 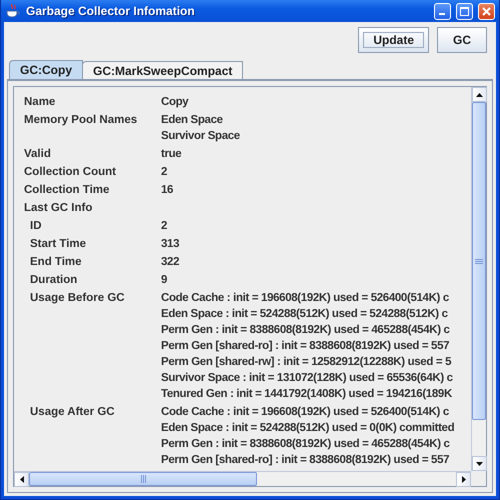 I want to click on property-value: Tenured Gen : init = 1441792(1408K) used = 194216(189K, so click(x=306, y=394).